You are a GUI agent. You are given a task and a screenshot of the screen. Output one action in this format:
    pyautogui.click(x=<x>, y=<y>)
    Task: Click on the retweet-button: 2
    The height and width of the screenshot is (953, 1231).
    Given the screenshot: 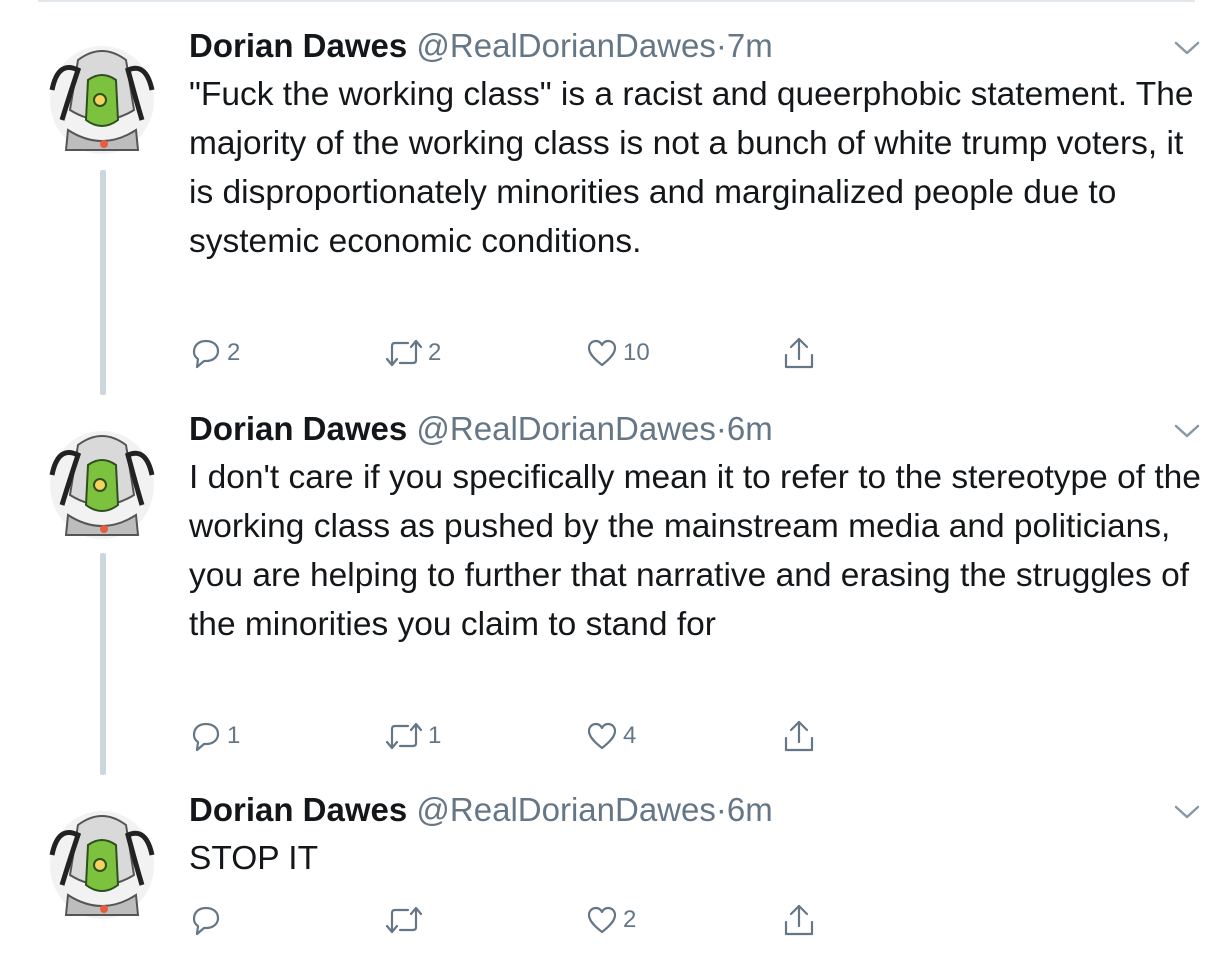 What is the action you would take?
    pyautogui.click(x=412, y=353)
    